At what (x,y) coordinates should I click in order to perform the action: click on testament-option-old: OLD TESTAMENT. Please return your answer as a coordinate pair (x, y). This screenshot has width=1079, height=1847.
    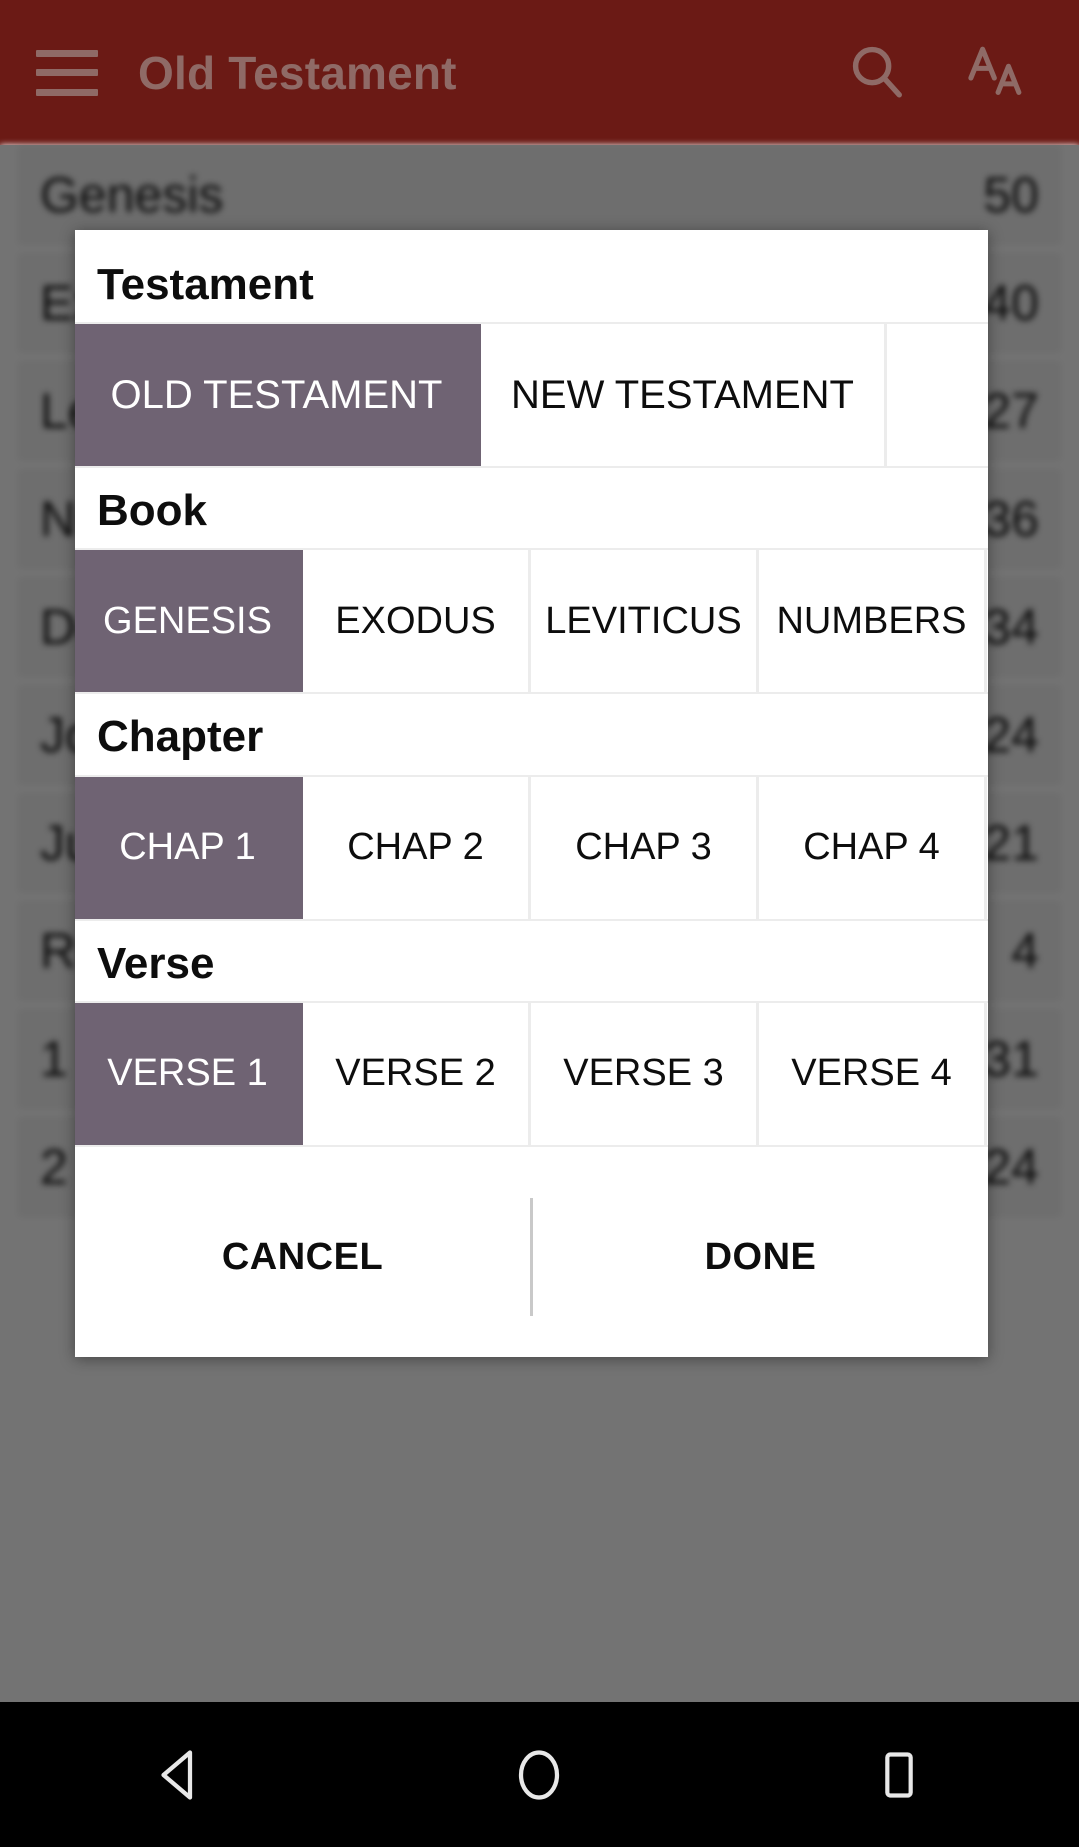
    Looking at the image, I should click on (278, 395).